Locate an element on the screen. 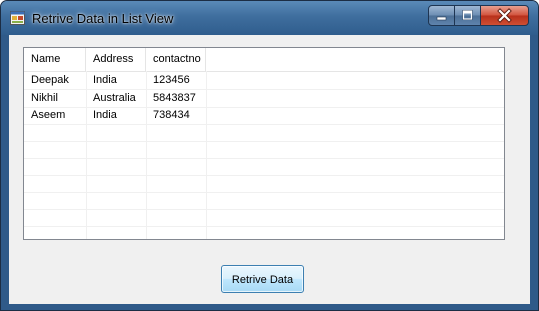 This screenshot has width=539, height=311. list-item: Deepak India 123456 is located at coordinates (264, 81).